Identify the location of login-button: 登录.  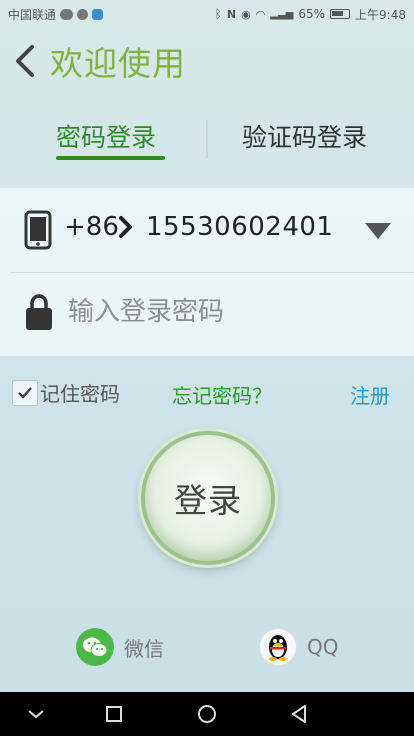
(208, 498).